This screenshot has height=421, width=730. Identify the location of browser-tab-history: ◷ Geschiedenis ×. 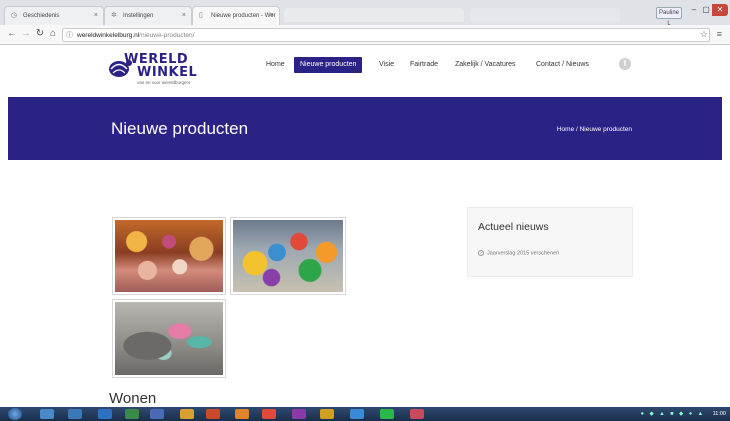
(54, 15).